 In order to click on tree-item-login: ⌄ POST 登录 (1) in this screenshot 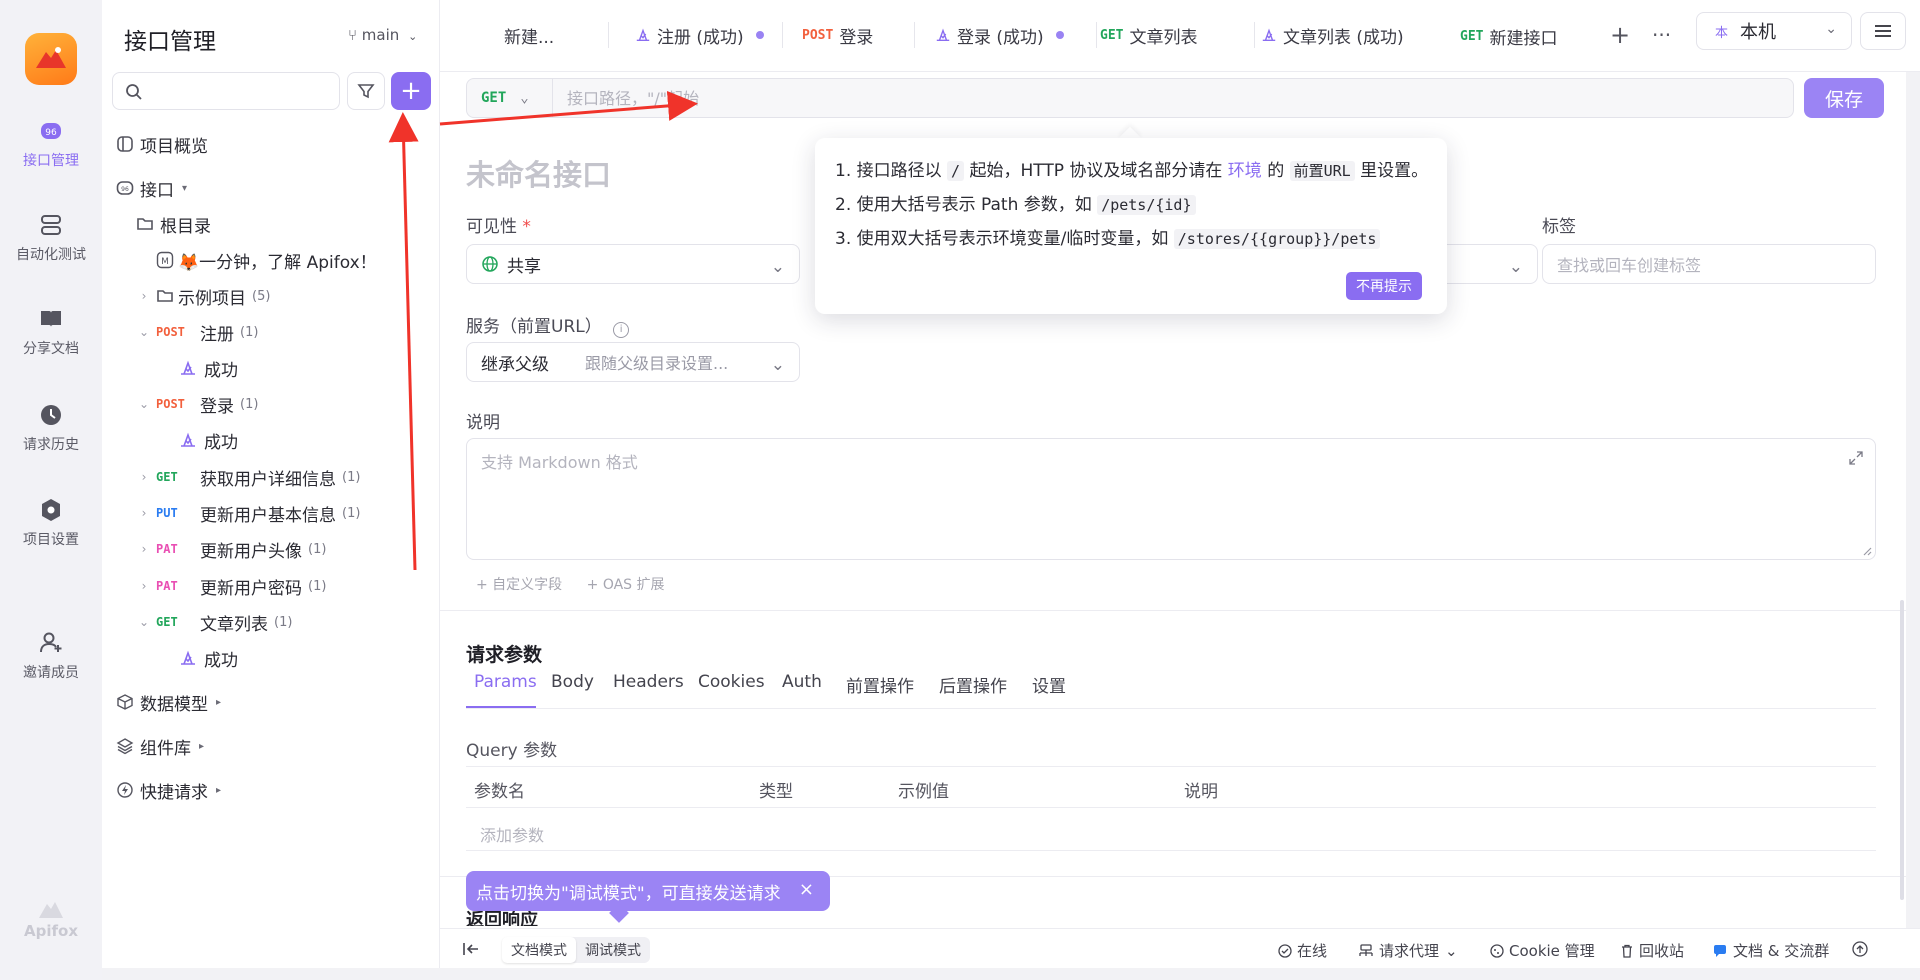, I will do `click(197, 404)`.